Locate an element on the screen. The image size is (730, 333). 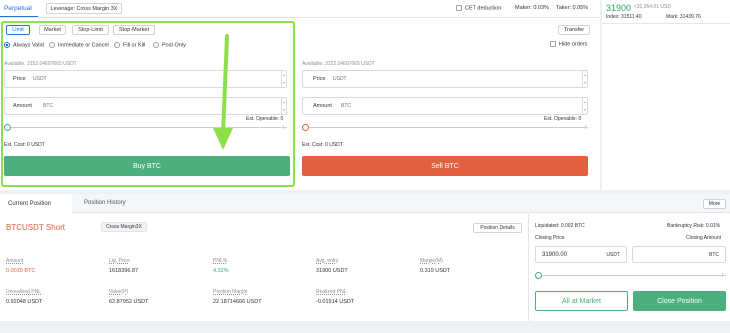
position-field-label: Value(P) is located at coordinates (119, 292).